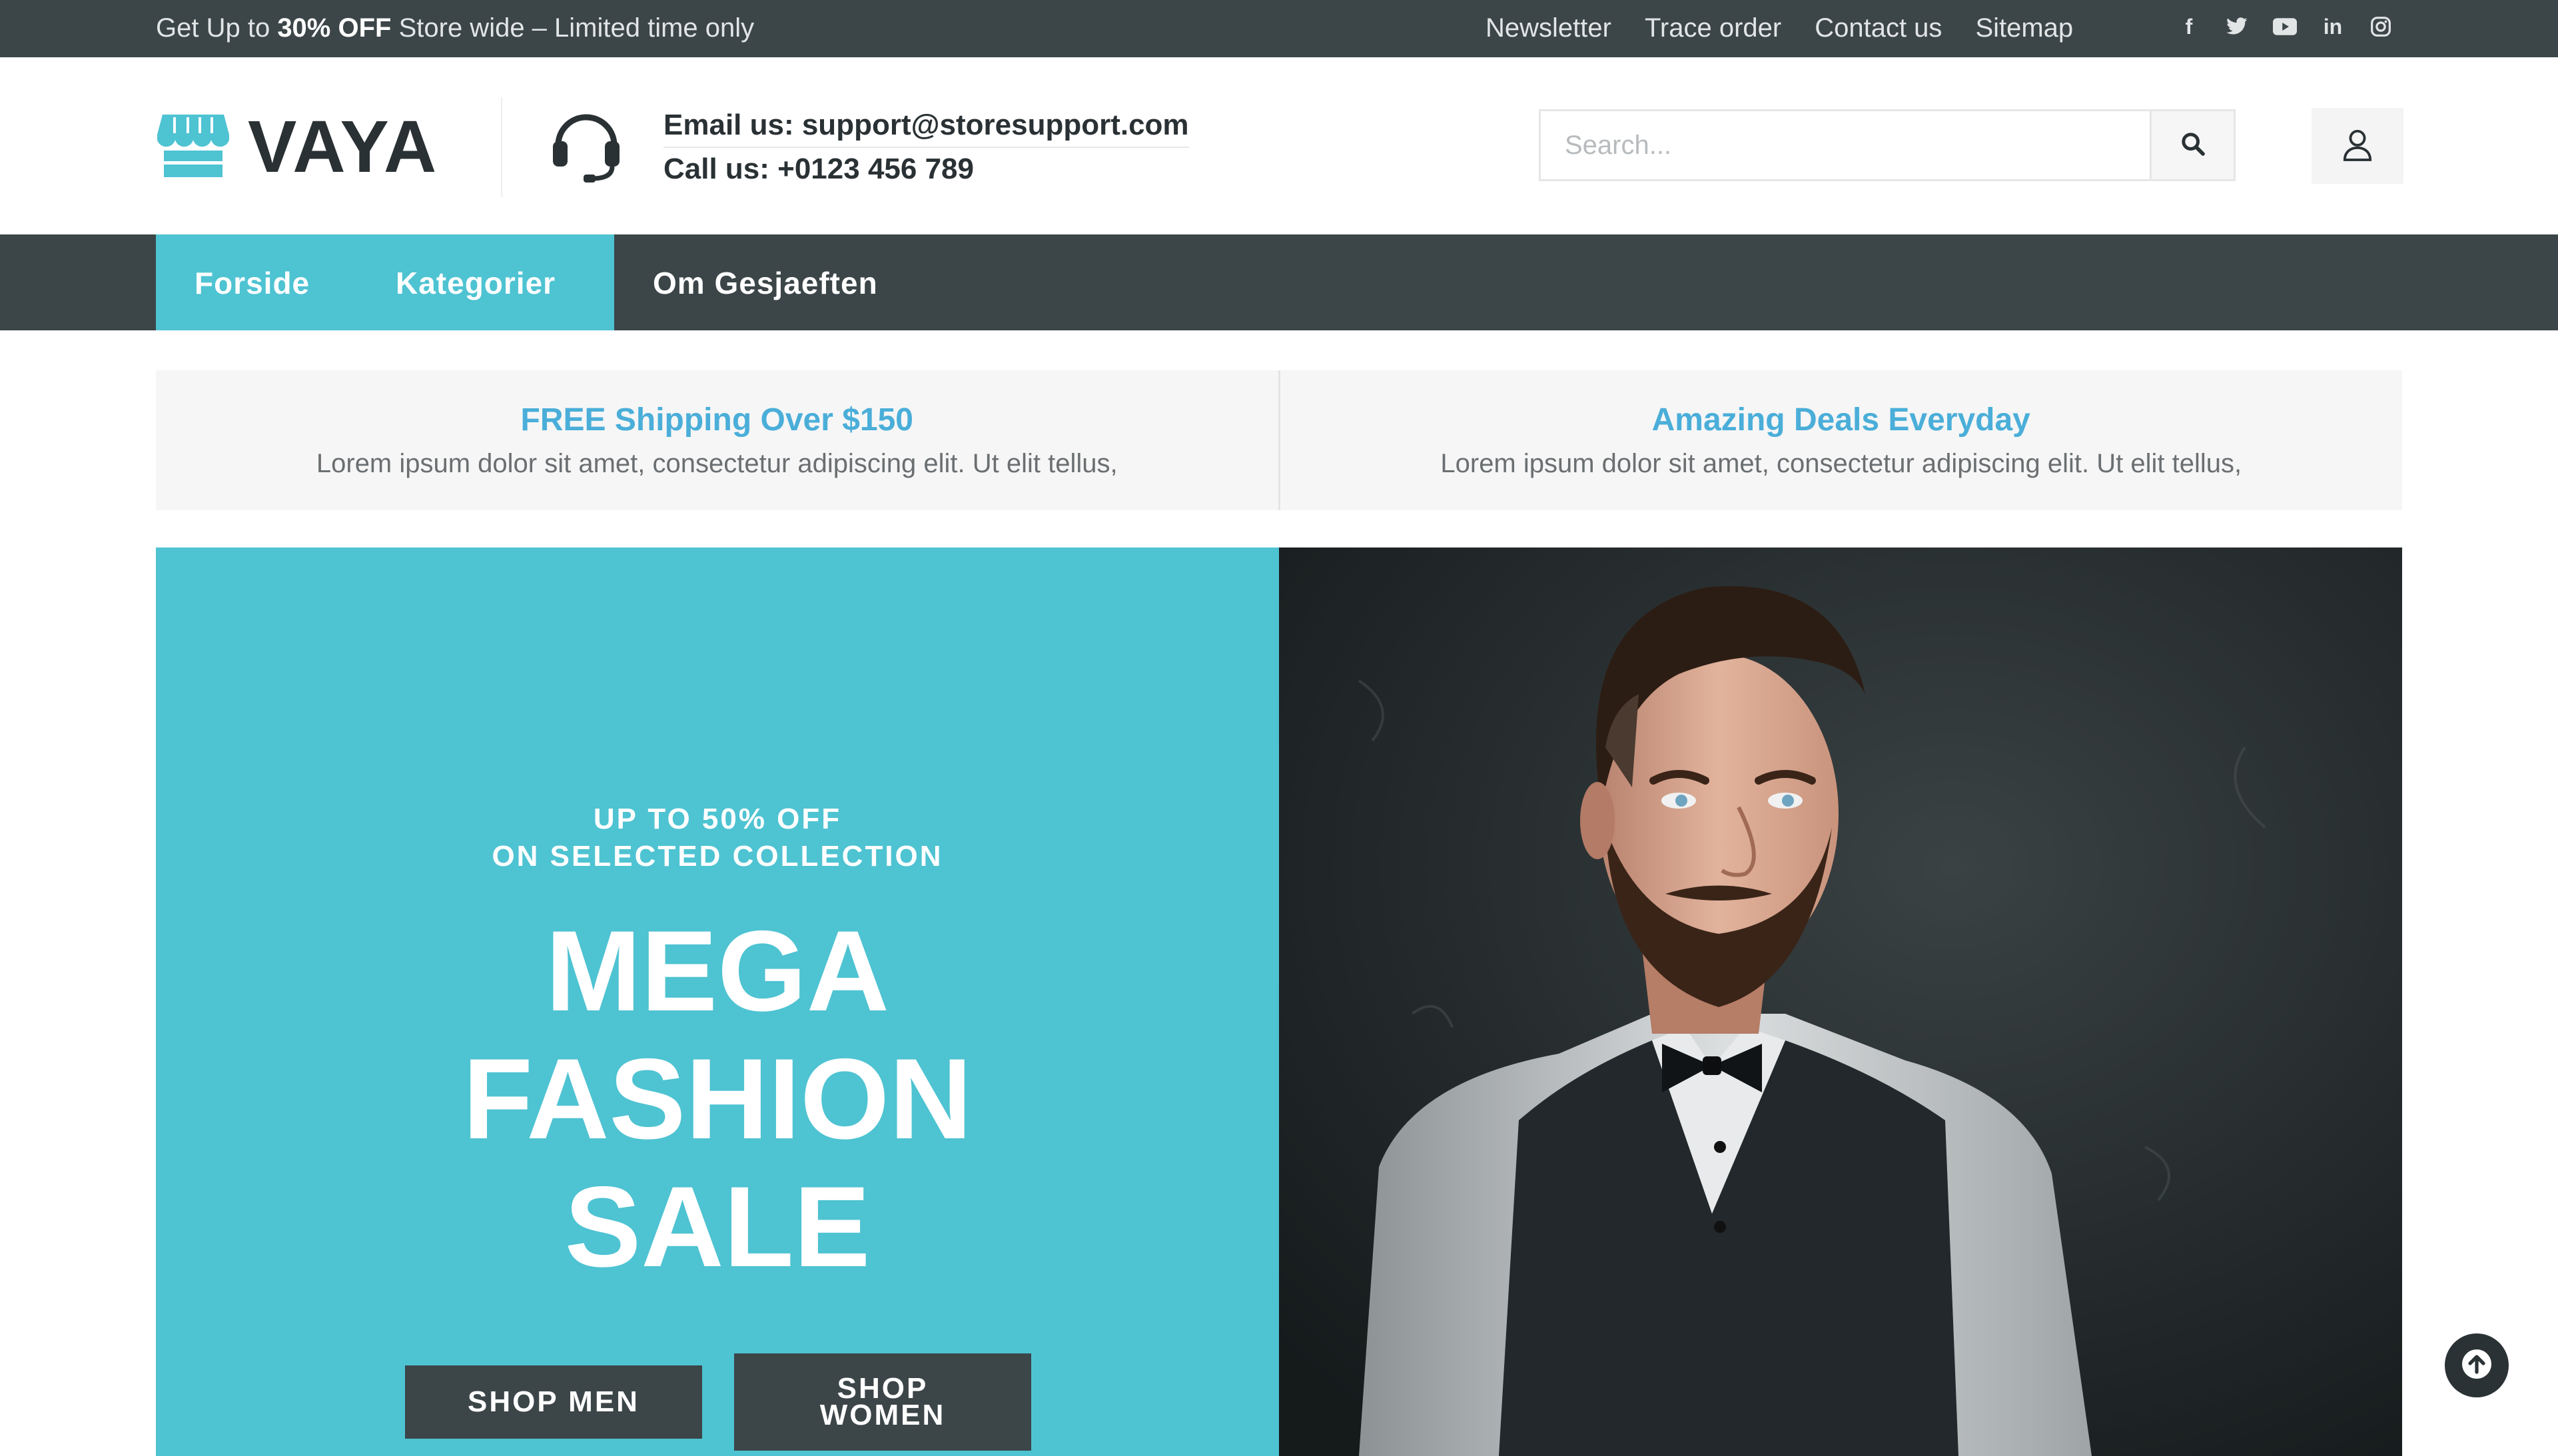  Describe the element at coordinates (1840, 420) in the screenshot. I see `feature-title: Amazing Deals Everyday` at that location.